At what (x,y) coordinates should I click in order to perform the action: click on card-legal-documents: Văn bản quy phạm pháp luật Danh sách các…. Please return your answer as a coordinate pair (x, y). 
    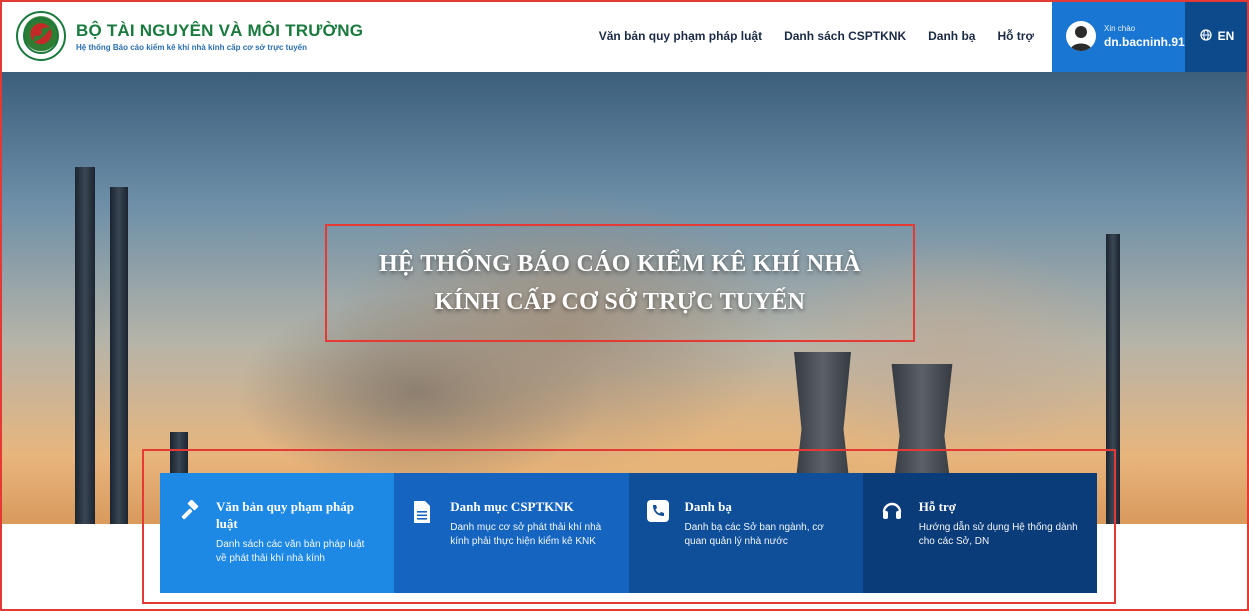
    Looking at the image, I should click on (277, 533).